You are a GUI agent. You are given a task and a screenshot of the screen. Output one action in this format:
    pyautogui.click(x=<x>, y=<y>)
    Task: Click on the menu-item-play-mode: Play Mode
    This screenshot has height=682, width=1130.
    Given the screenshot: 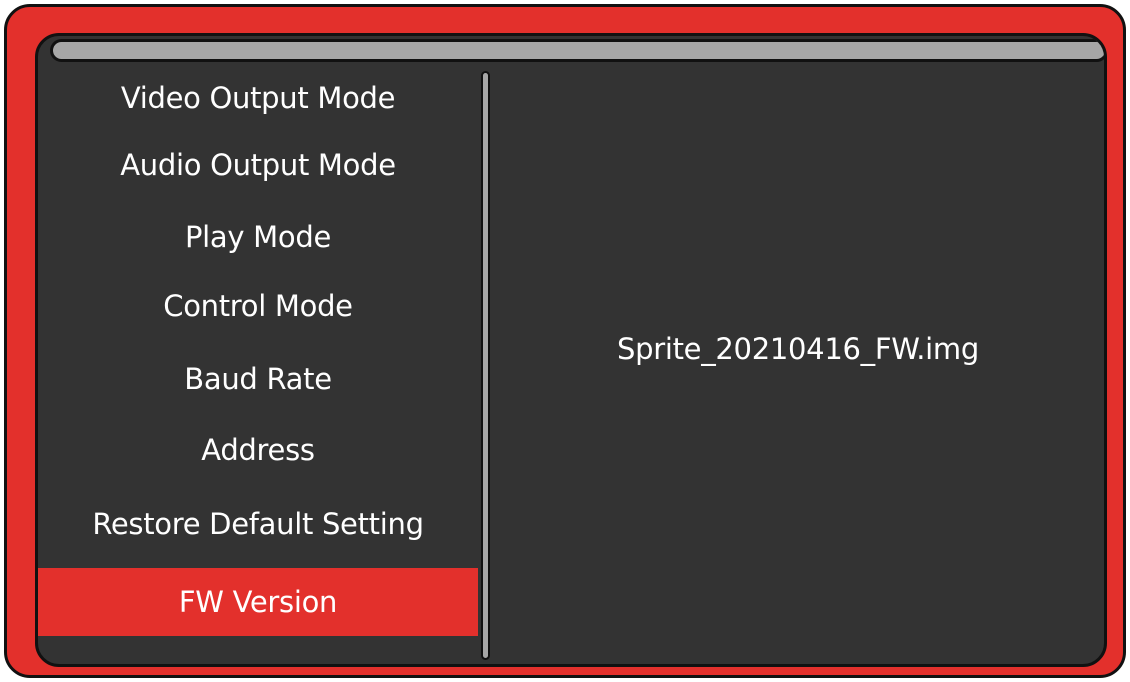 What is the action you would take?
    pyautogui.click(x=258, y=237)
    